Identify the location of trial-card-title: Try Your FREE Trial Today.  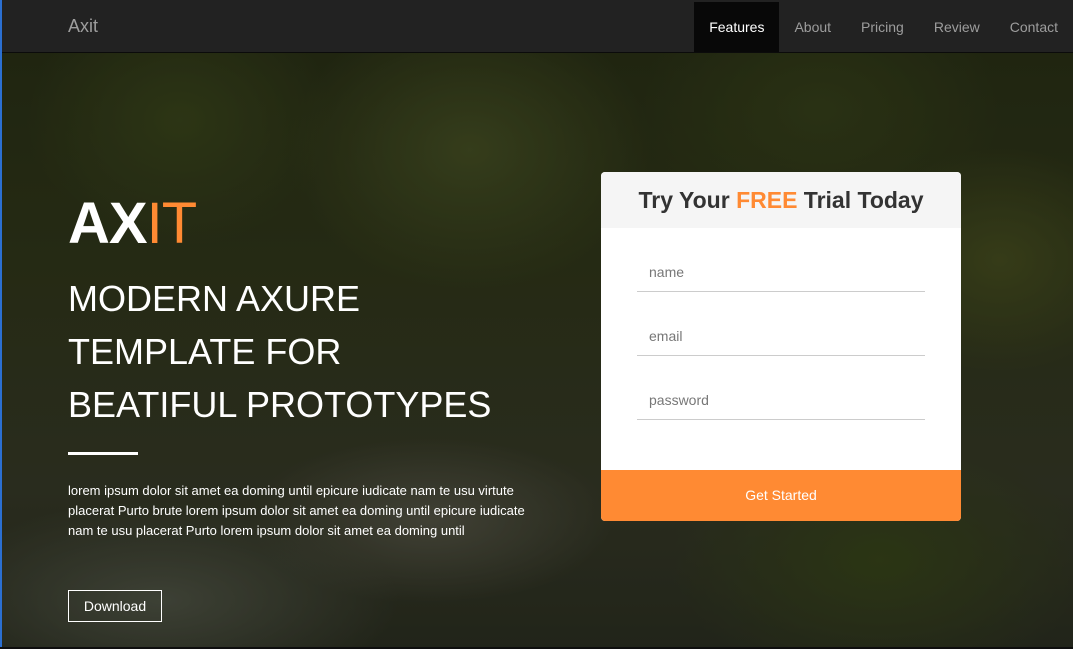
(781, 200).